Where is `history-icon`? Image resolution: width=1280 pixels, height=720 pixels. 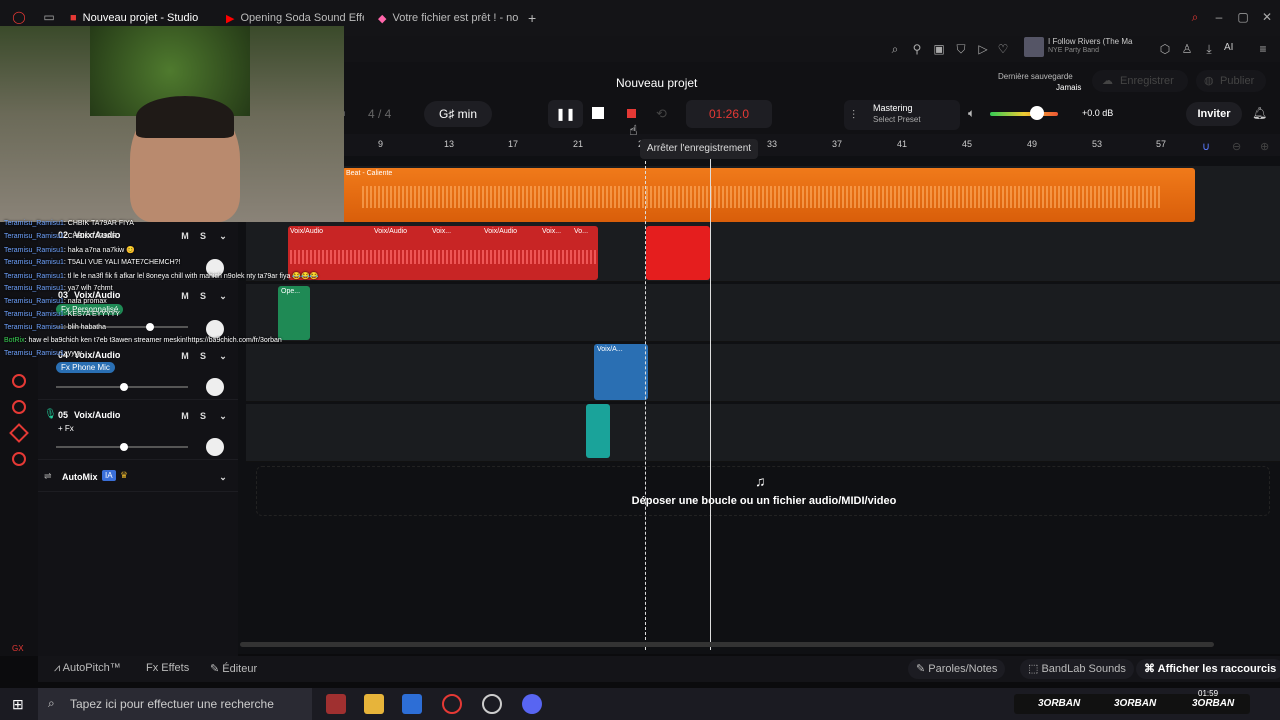 history-icon is located at coordinates (19, 407).